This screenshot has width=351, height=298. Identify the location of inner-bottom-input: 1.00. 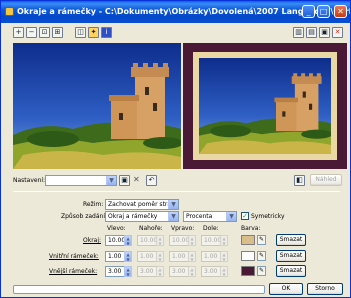
(211, 256).